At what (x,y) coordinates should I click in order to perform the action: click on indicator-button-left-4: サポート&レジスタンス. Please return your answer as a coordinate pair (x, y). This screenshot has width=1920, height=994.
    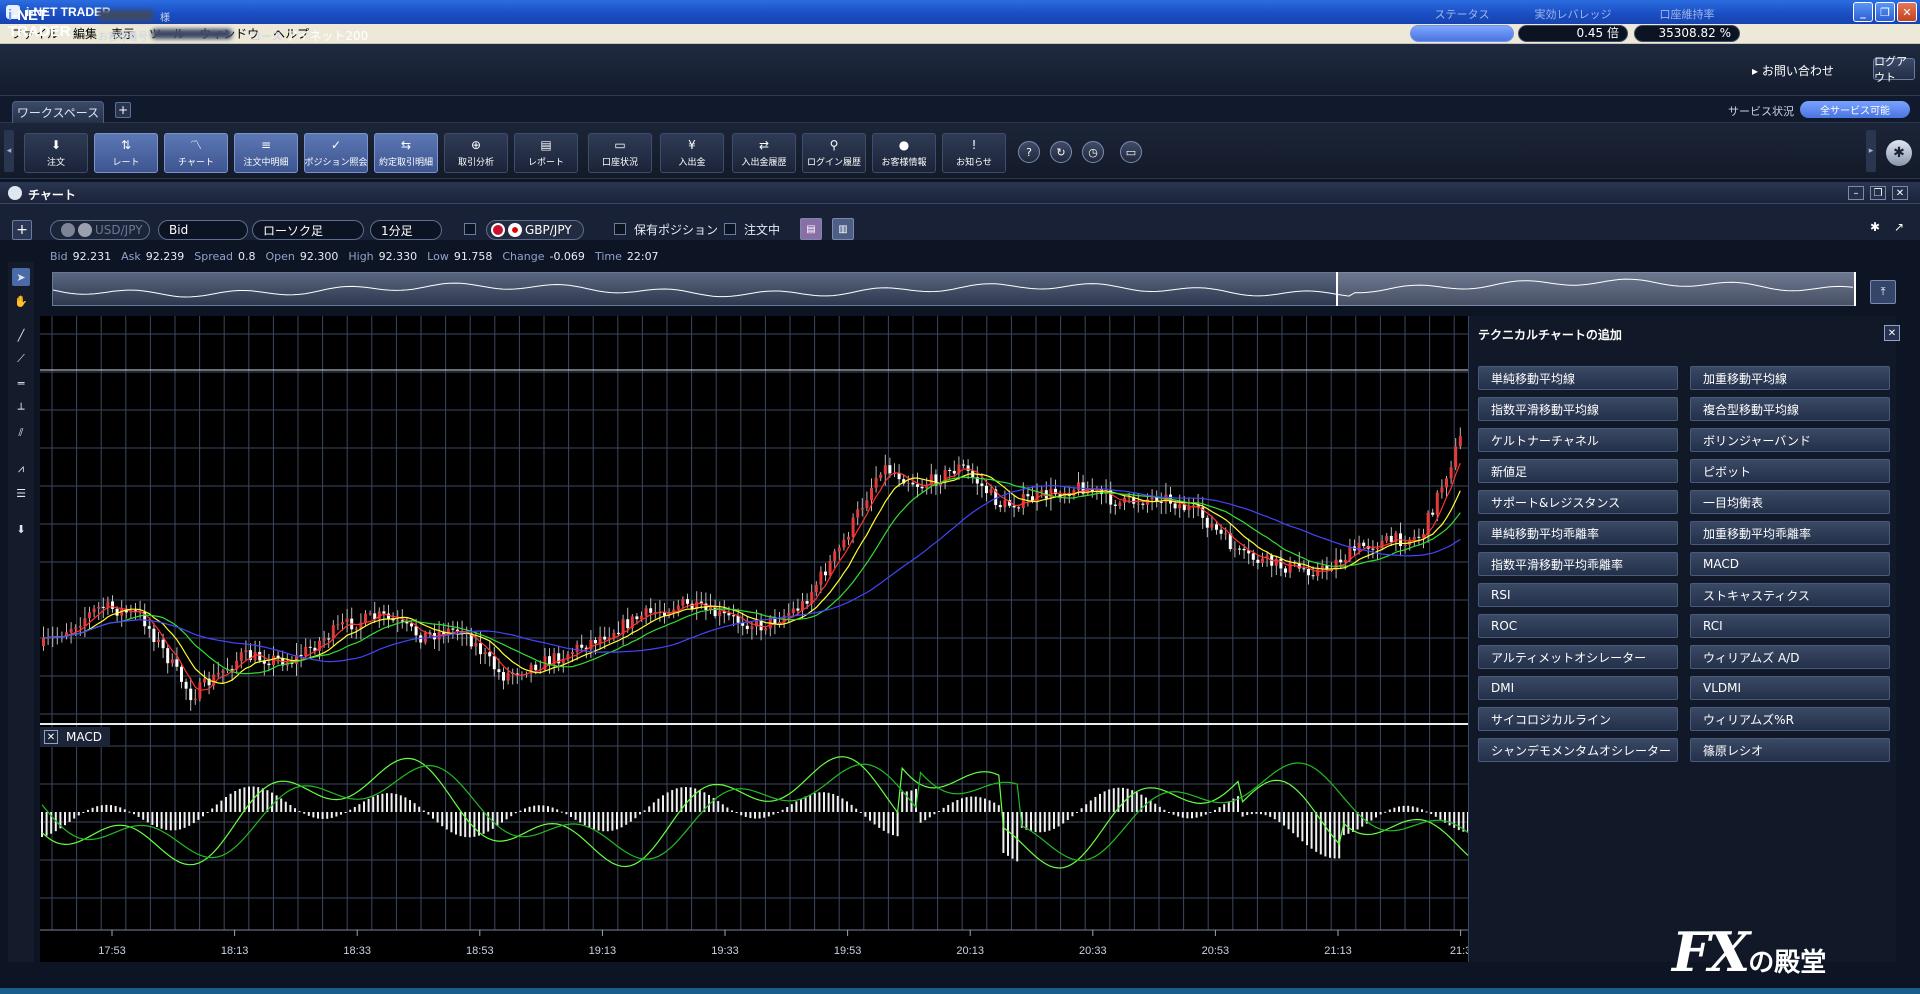
    Looking at the image, I should click on (1578, 502).